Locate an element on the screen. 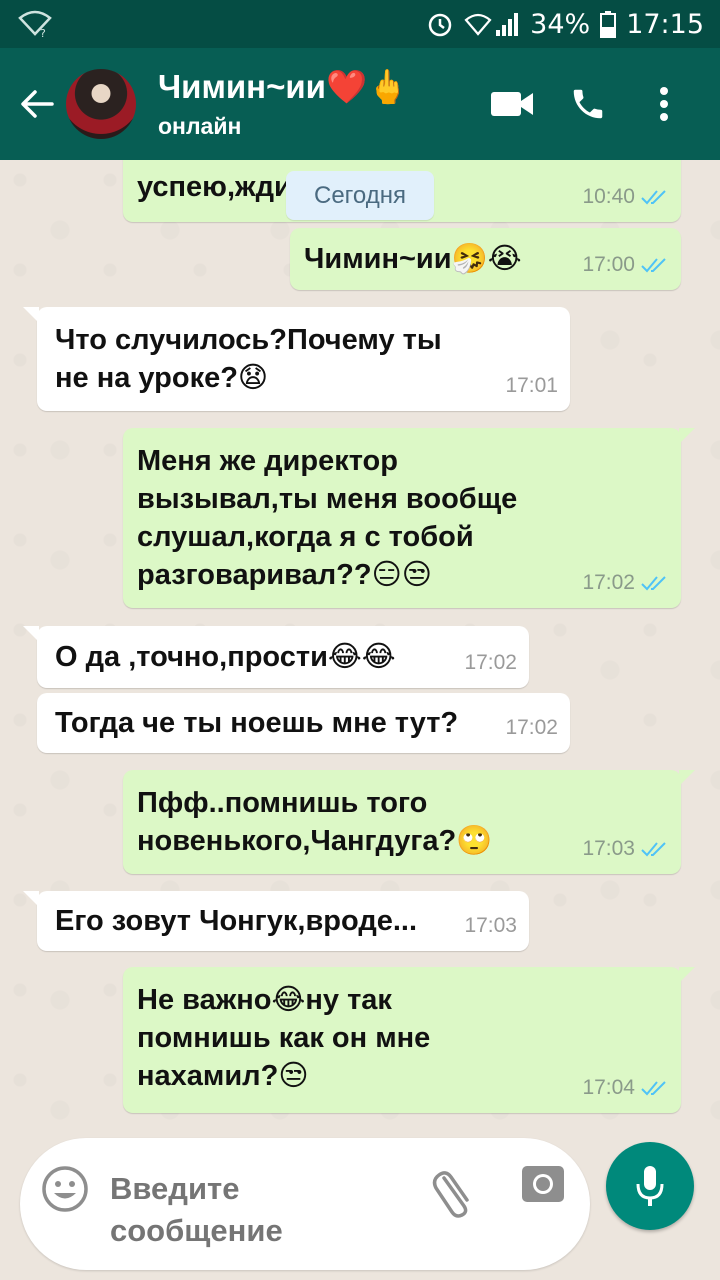  avatar is located at coordinates (101, 104).